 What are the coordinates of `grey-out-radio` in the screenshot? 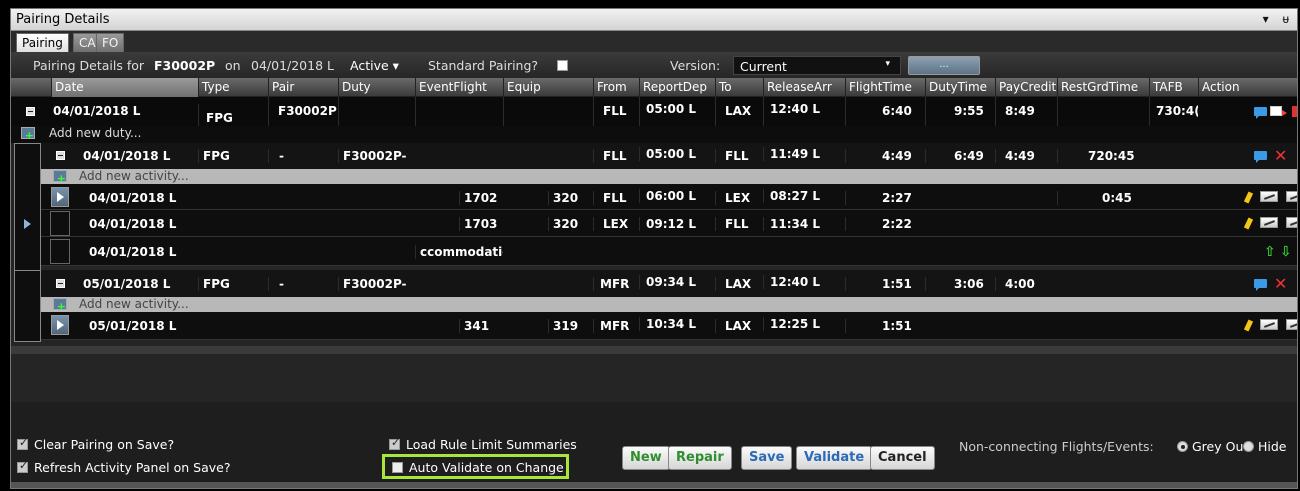 It's located at (1182, 446).